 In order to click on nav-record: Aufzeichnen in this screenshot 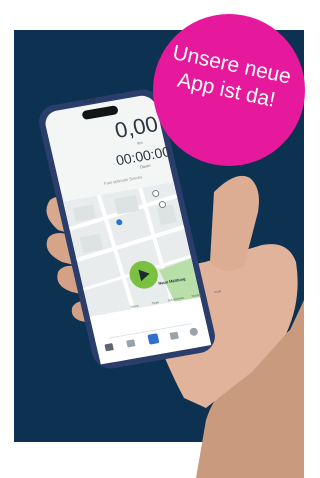, I will do `click(176, 299)`.